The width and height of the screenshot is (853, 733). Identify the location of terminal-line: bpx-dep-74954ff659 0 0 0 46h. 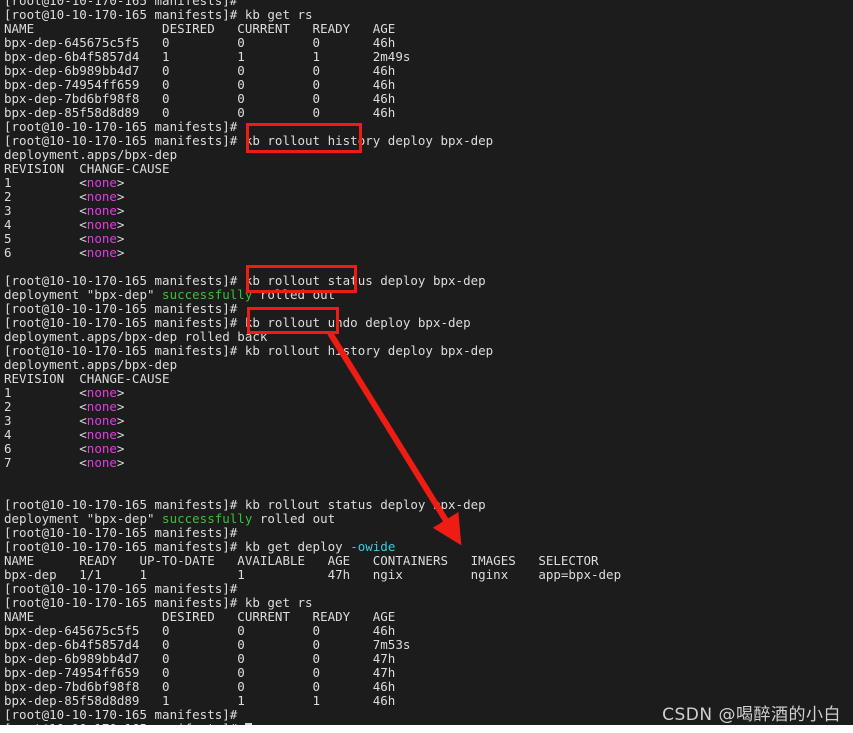
(312, 85).